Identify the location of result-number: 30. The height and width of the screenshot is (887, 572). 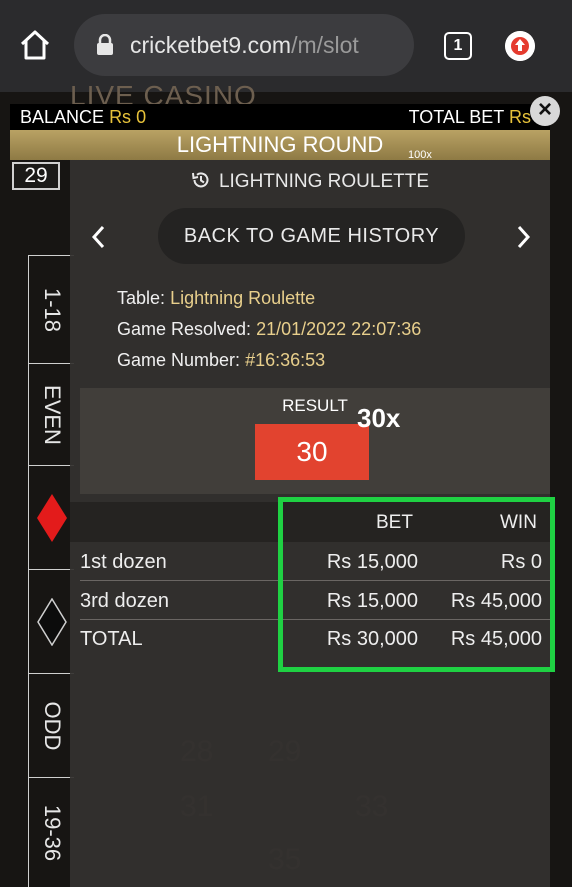
(312, 452).